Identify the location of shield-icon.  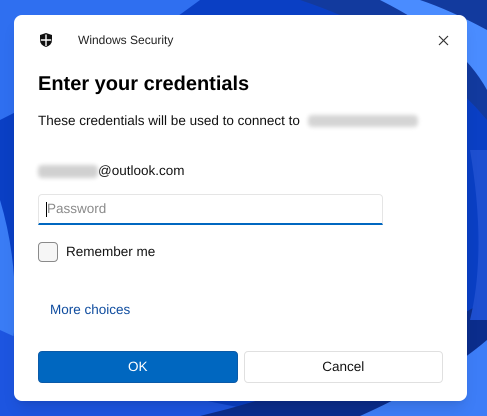
(46, 40).